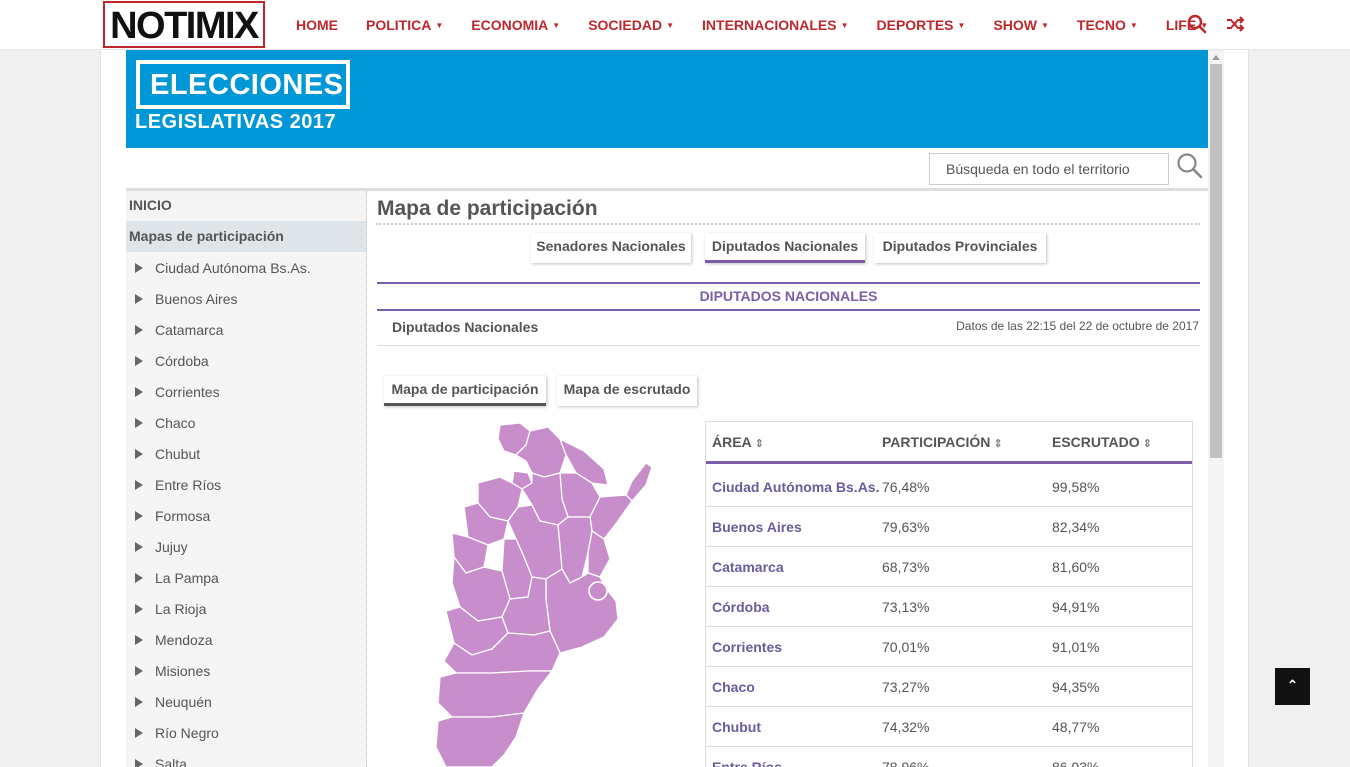  Describe the element at coordinates (188, 484) in the screenshot. I see `sidebar-item-label: Entre Ríos` at that location.